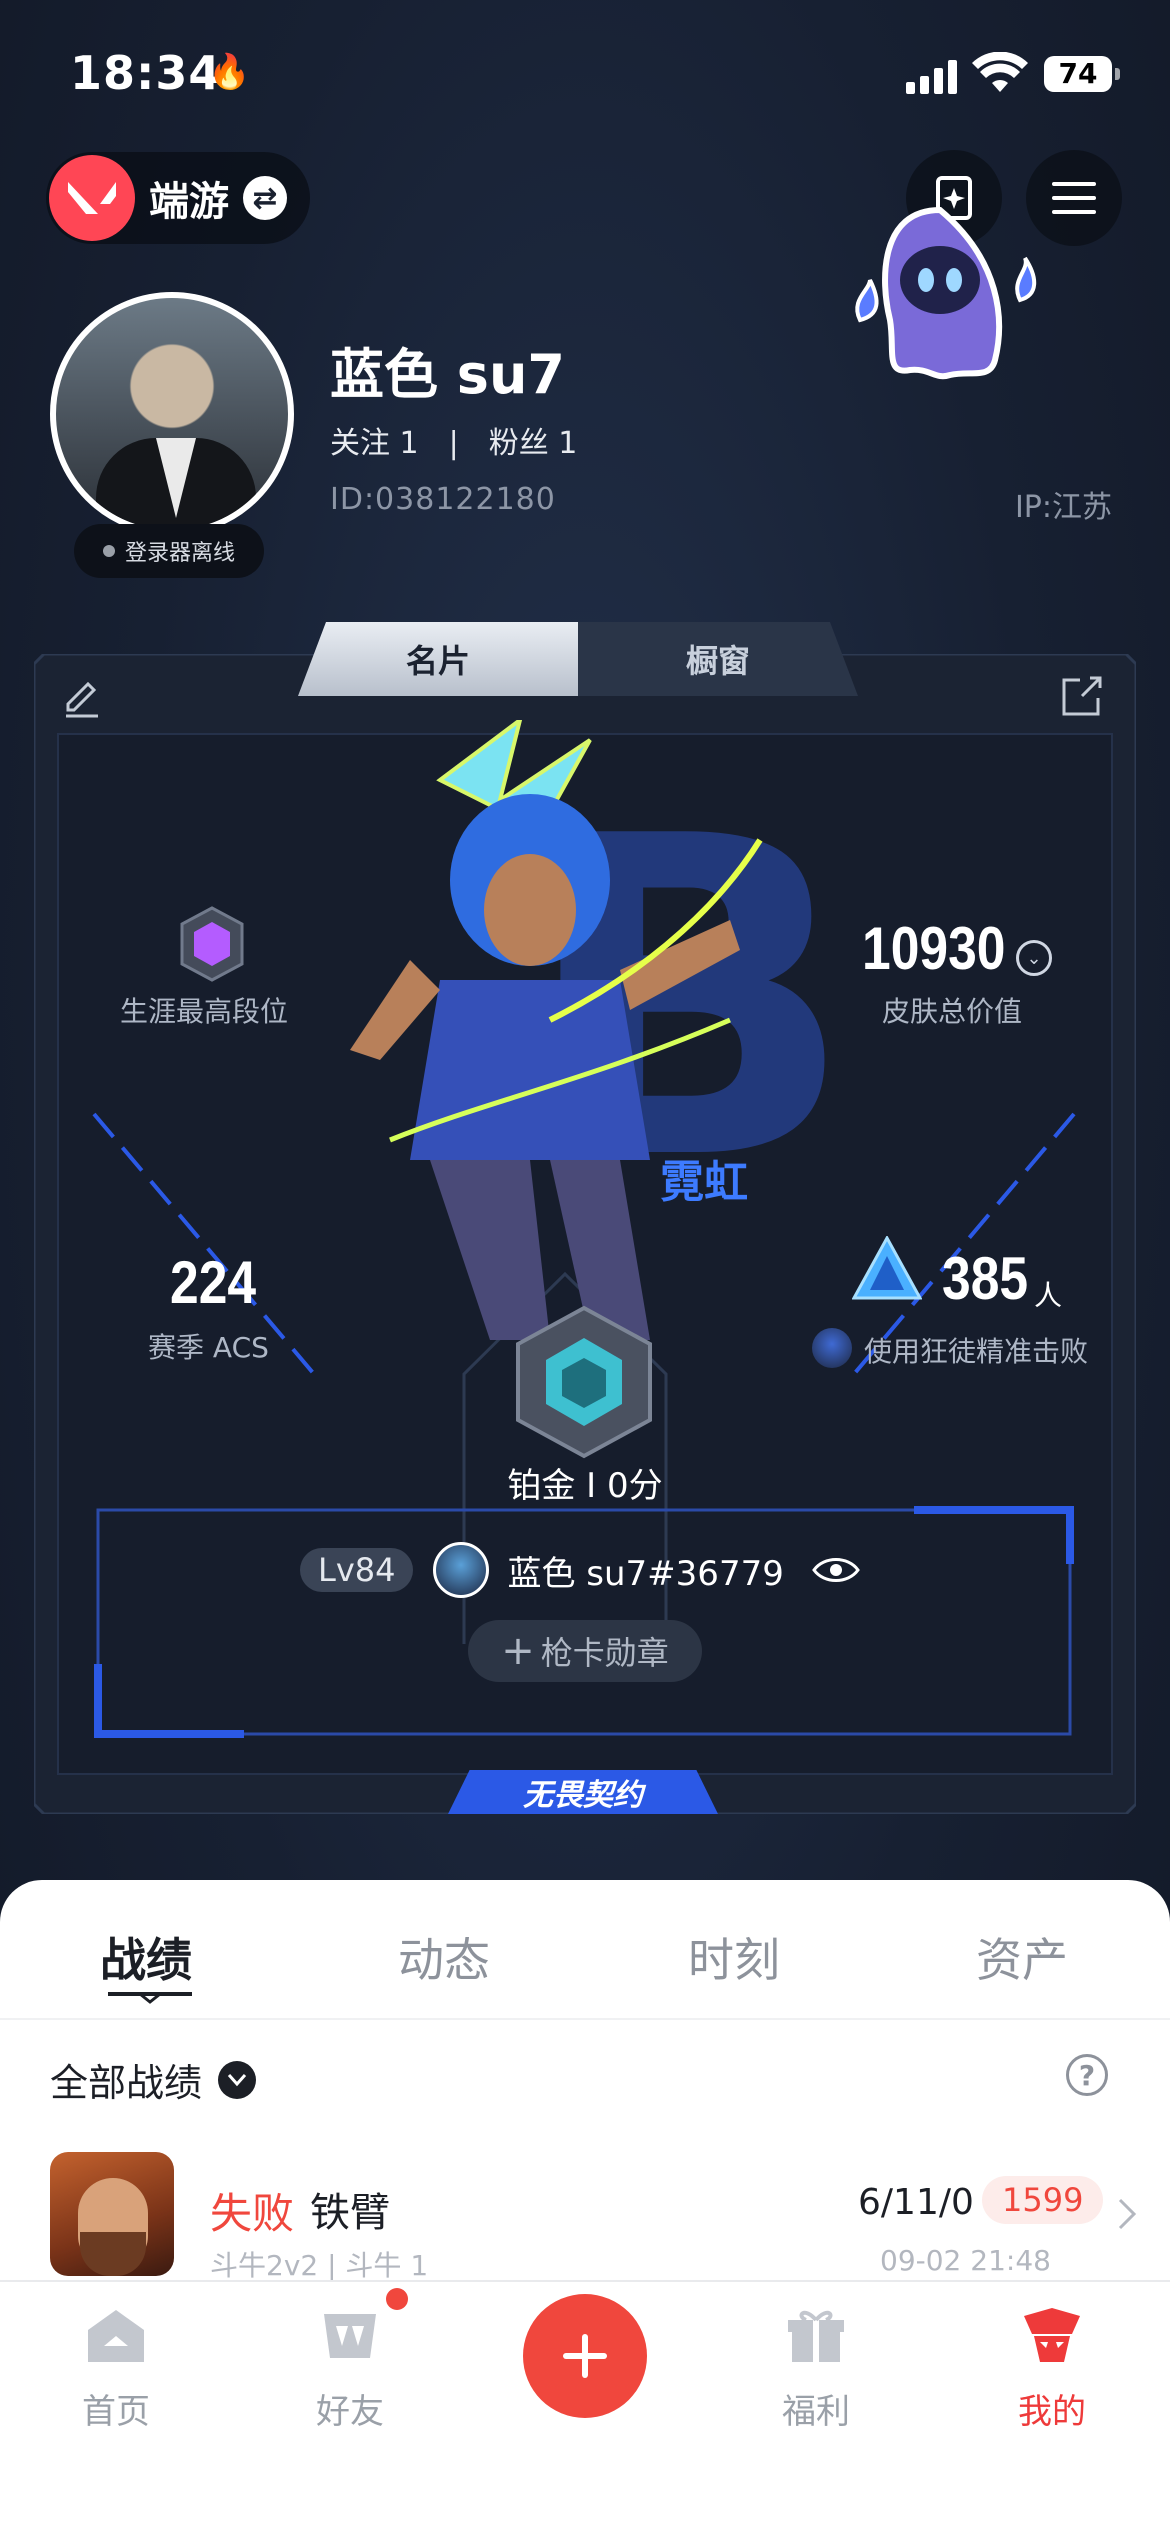 The height and width of the screenshot is (2532, 1170). I want to click on swap-icon: ⇄, so click(265, 198).